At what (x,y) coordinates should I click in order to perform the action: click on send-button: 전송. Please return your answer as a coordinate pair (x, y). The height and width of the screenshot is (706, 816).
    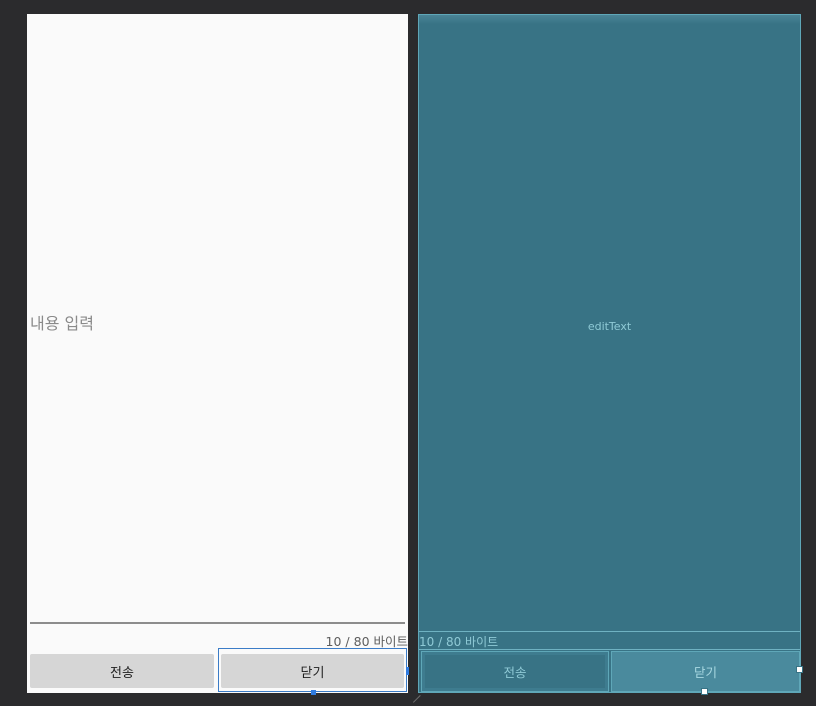
    Looking at the image, I should click on (122, 671).